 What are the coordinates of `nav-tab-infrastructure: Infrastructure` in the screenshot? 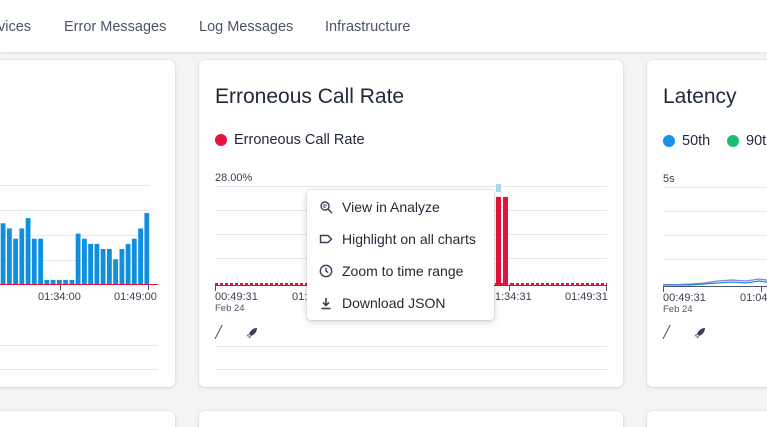 It's located at (367, 27).